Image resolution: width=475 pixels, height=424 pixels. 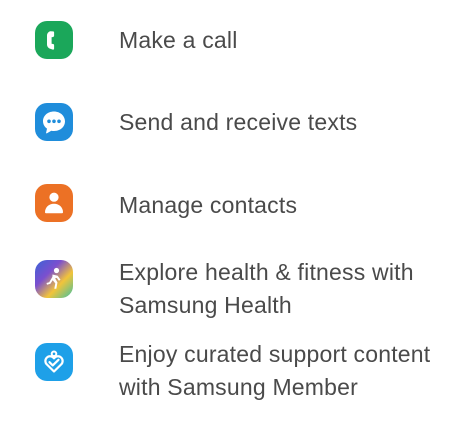 I want to click on samsung-health-runner-icon, so click(x=54, y=279).